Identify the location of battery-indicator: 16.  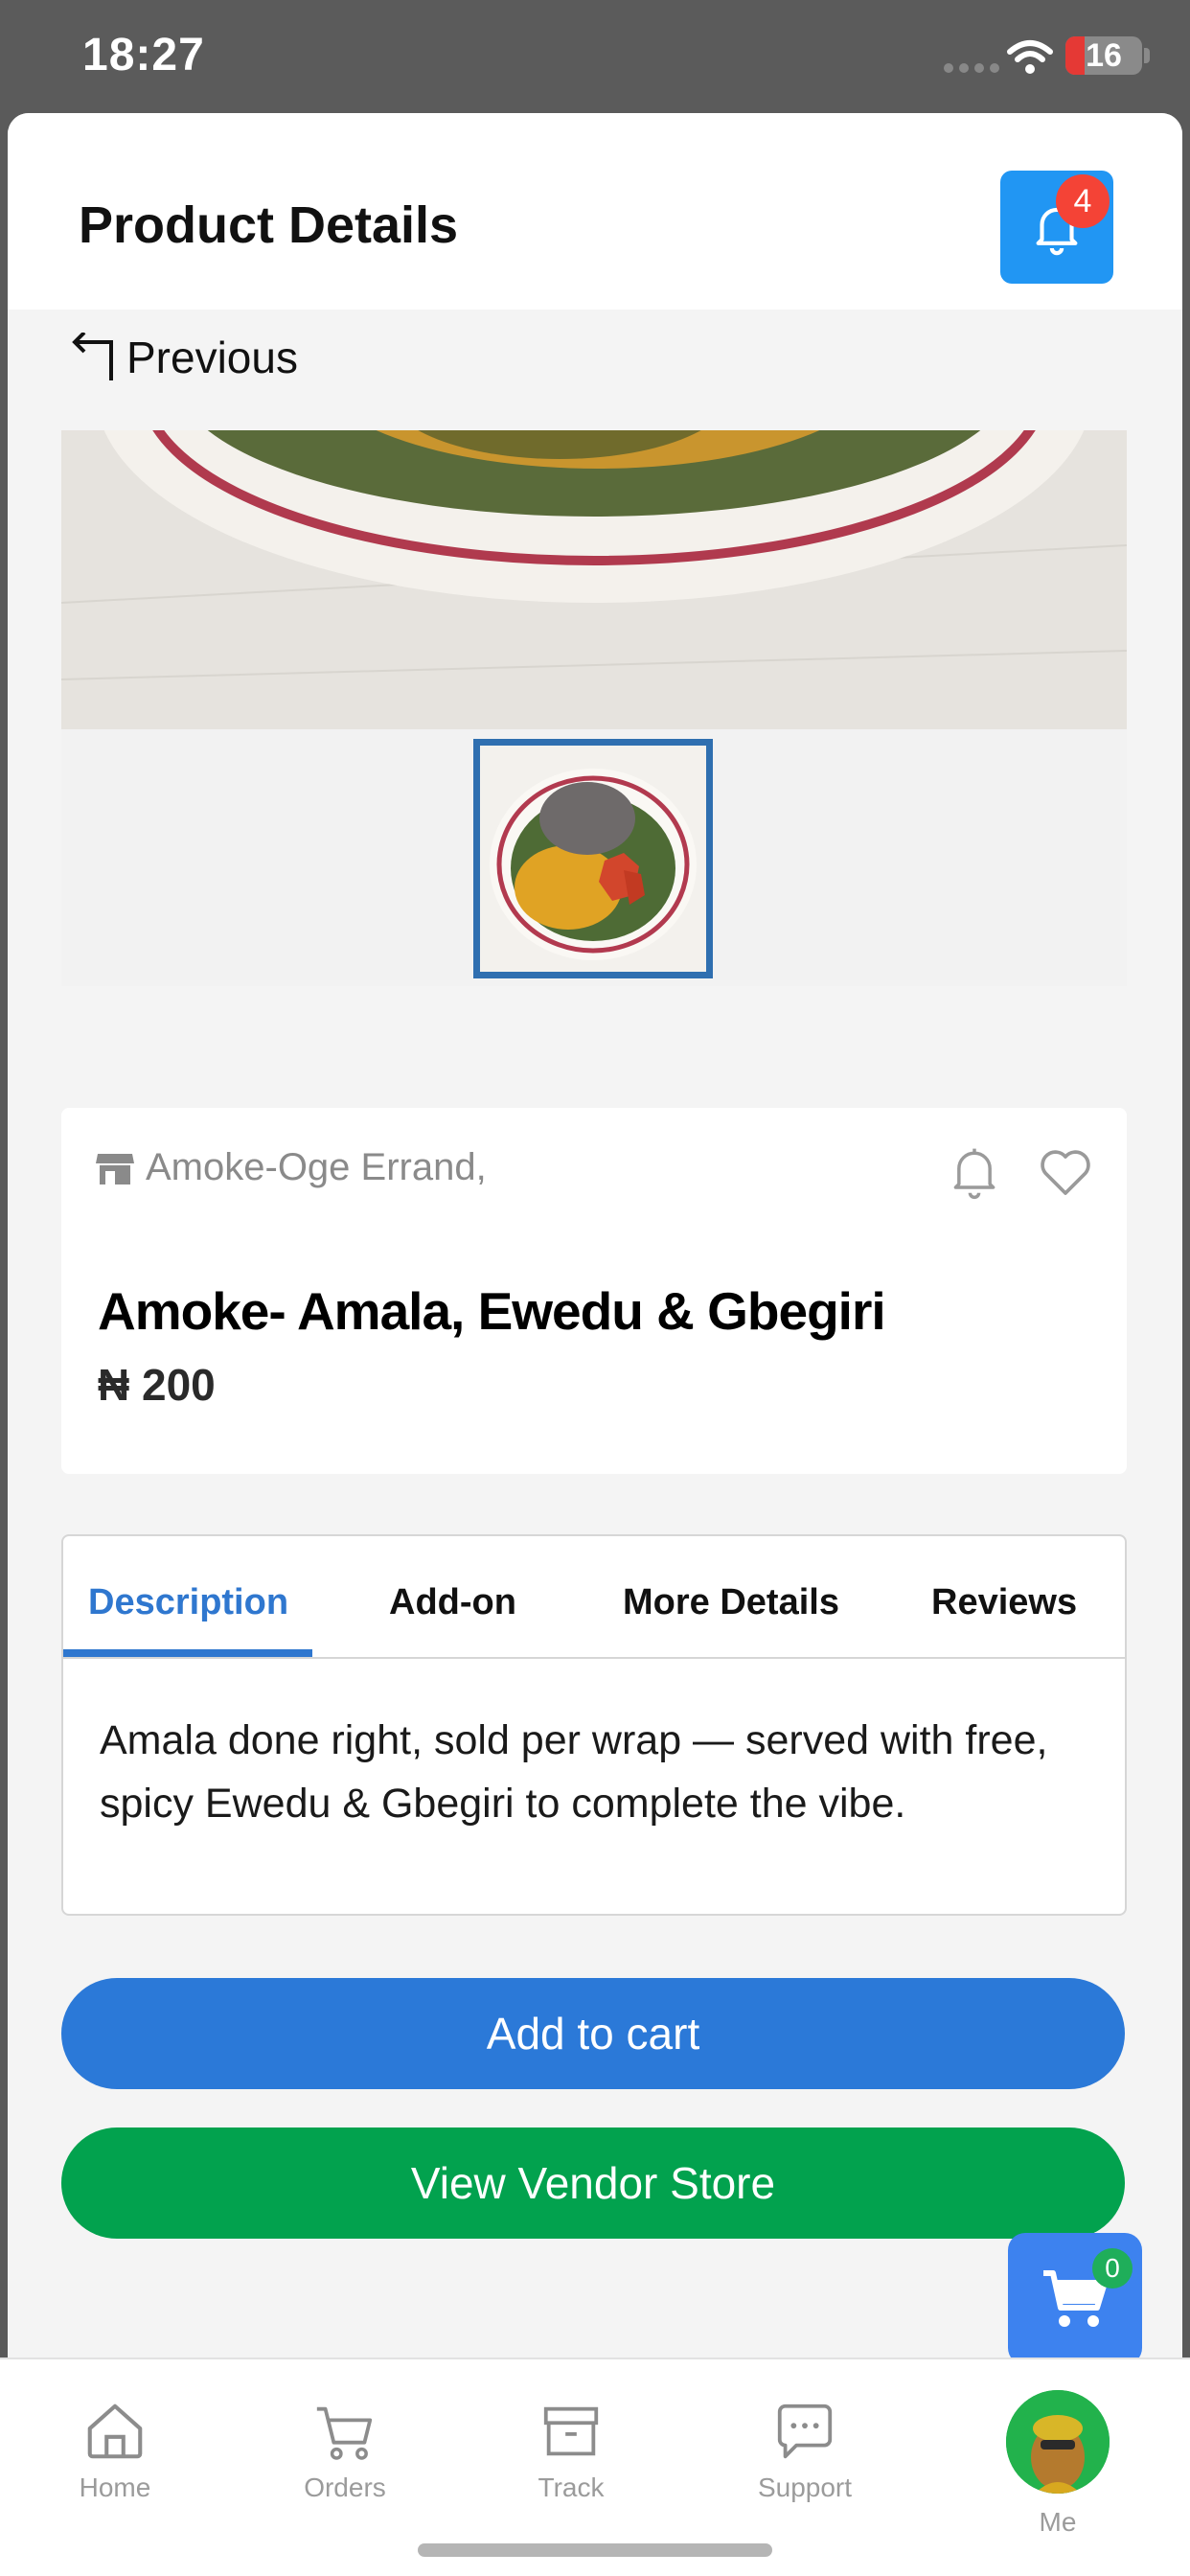
(1103, 55).